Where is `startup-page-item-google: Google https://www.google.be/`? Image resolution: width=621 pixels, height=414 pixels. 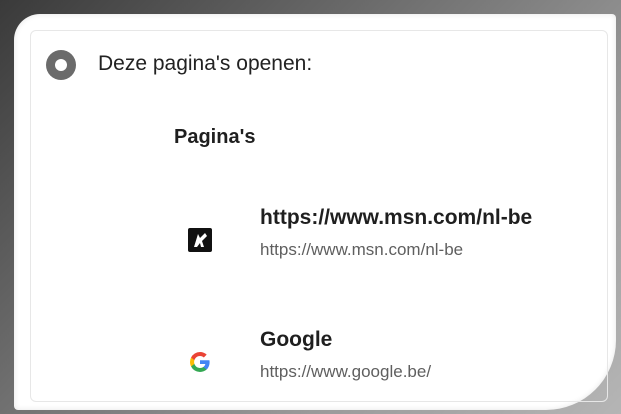 startup-page-item-google: Google https://www.google.be/ is located at coordinates (398, 359).